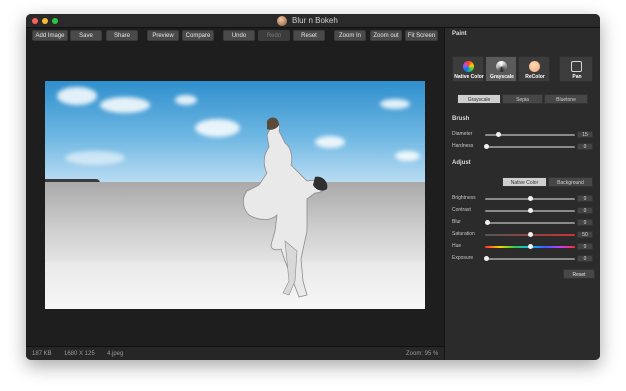  Describe the element at coordinates (530, 222) in the screenshot. I see `blur-slider` at that location.